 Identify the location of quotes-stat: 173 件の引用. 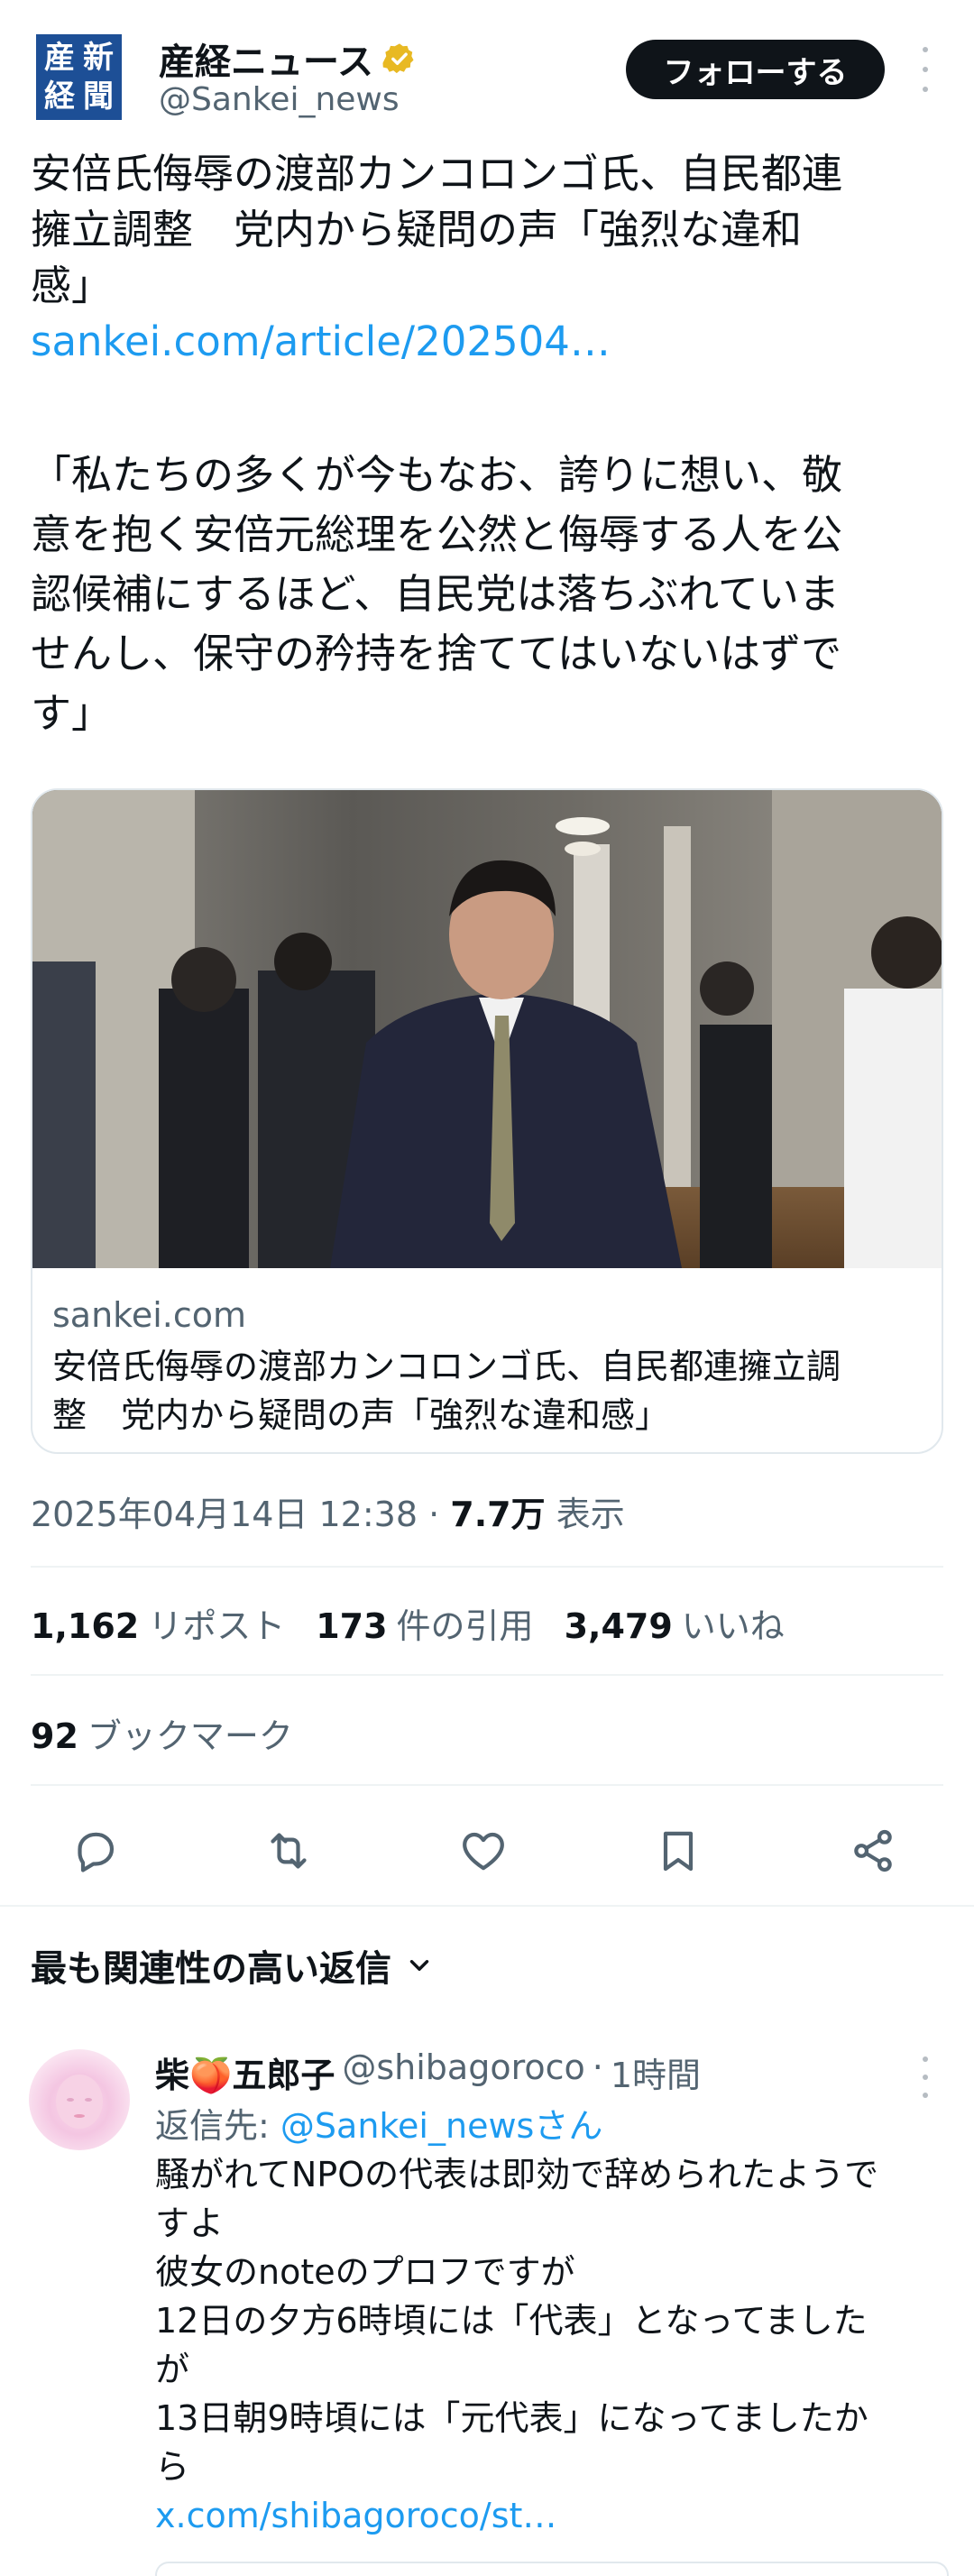
(424, 1623).